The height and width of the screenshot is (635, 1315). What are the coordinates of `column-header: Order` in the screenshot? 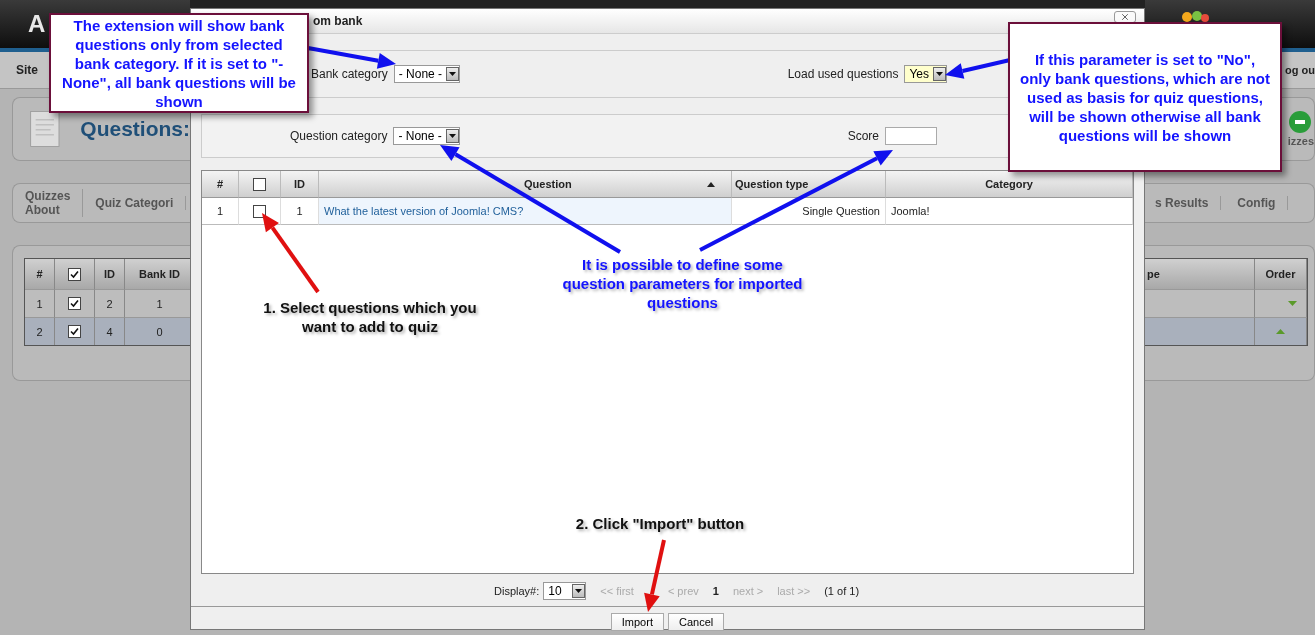 It's located at (1281, 274).